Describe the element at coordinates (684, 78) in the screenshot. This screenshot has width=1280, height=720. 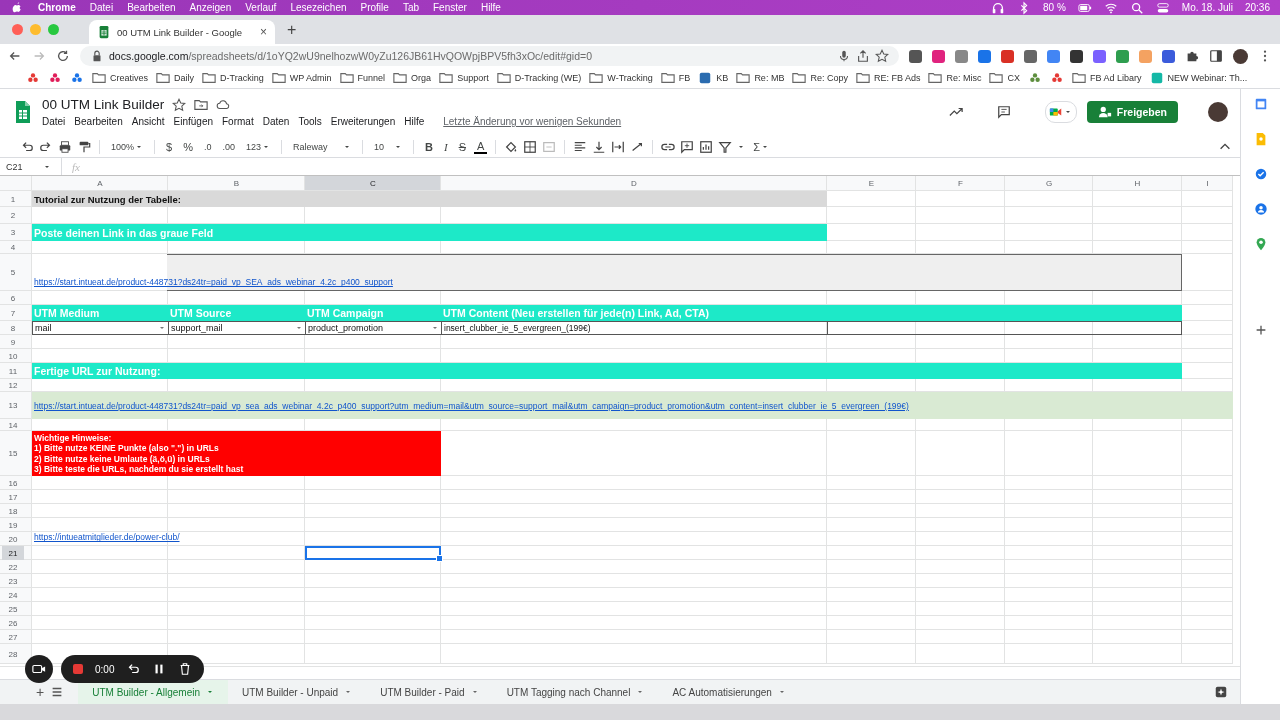
I see `bookmark: FB` at that location.